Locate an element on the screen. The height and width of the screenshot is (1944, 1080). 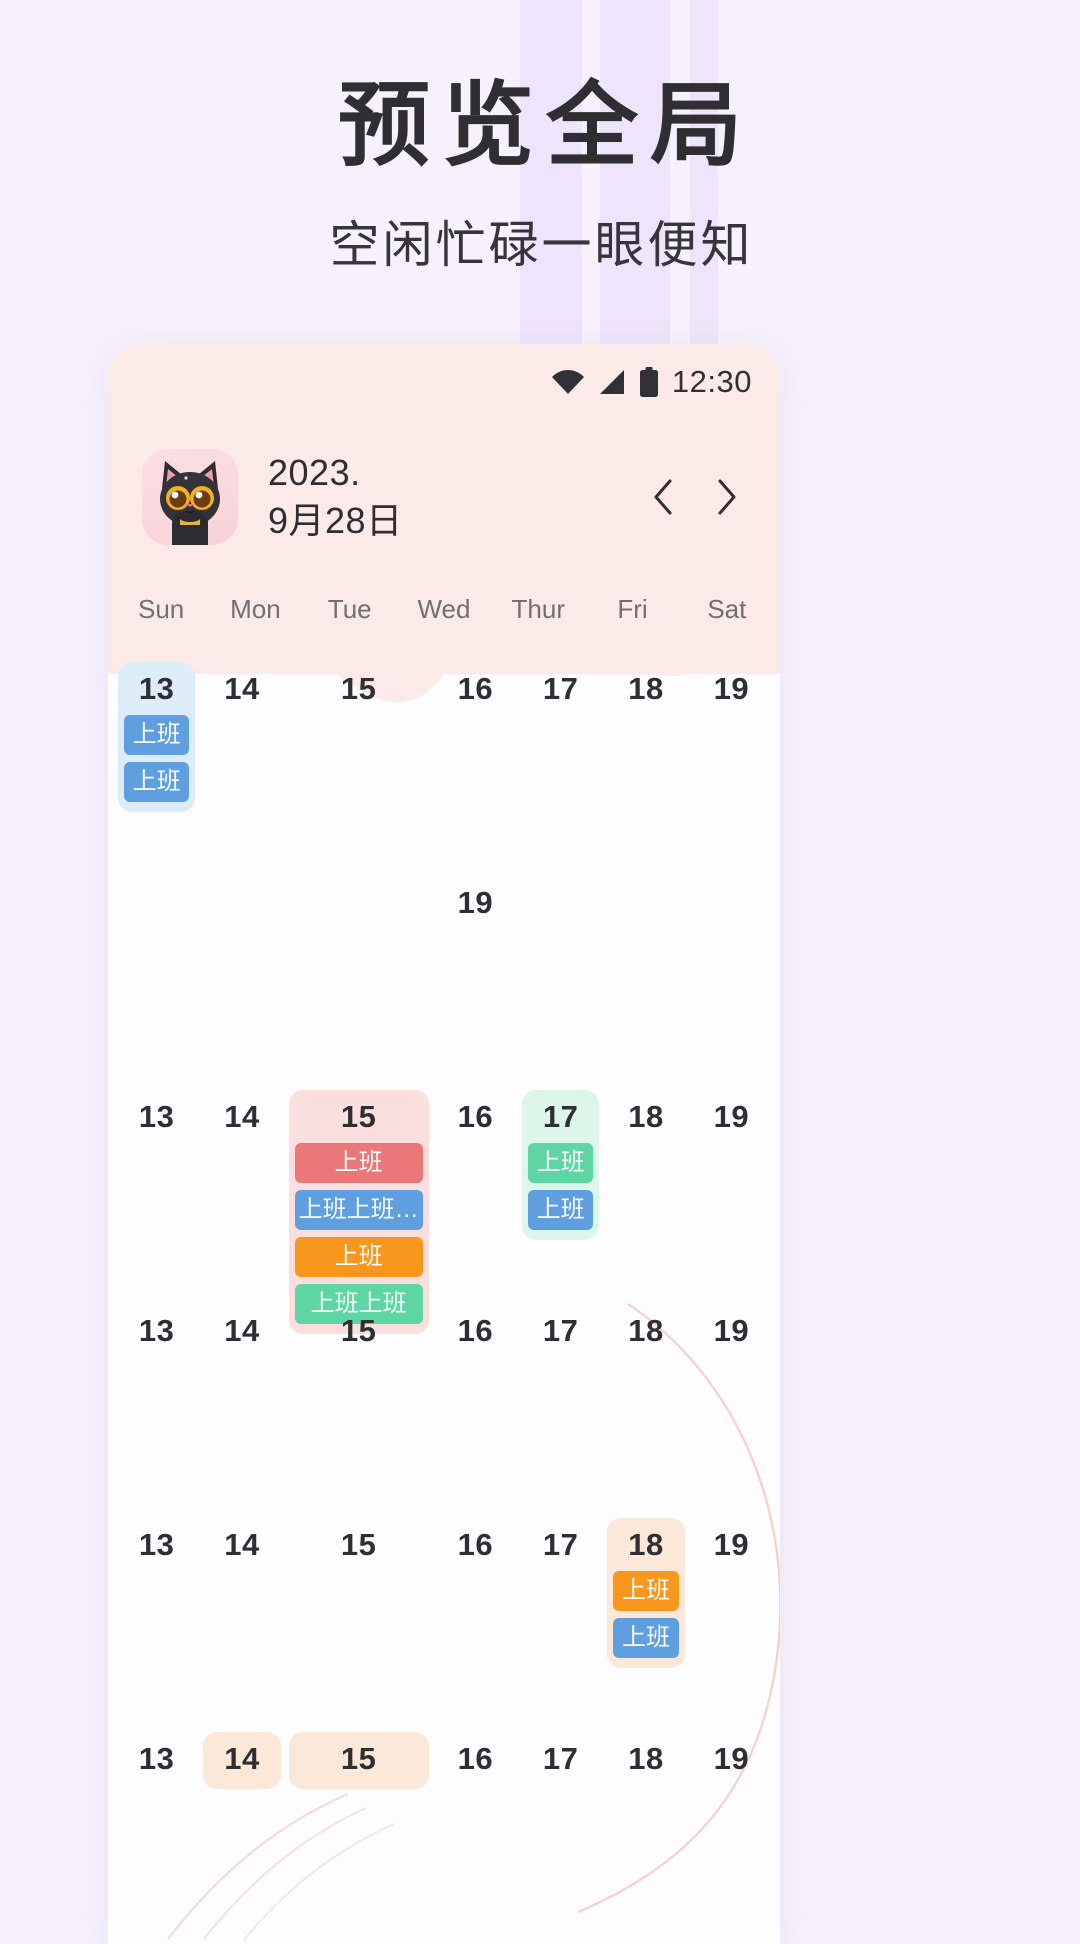
calendar-day-cell: 17 上班 上班 is located at coordinates (560, 1197).